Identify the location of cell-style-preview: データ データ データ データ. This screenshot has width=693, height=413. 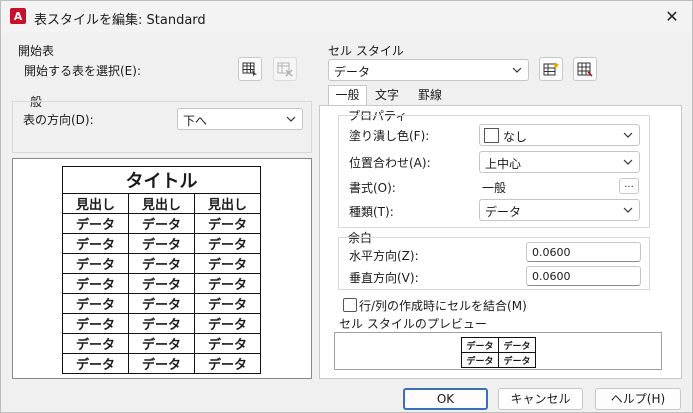
(498, 351).